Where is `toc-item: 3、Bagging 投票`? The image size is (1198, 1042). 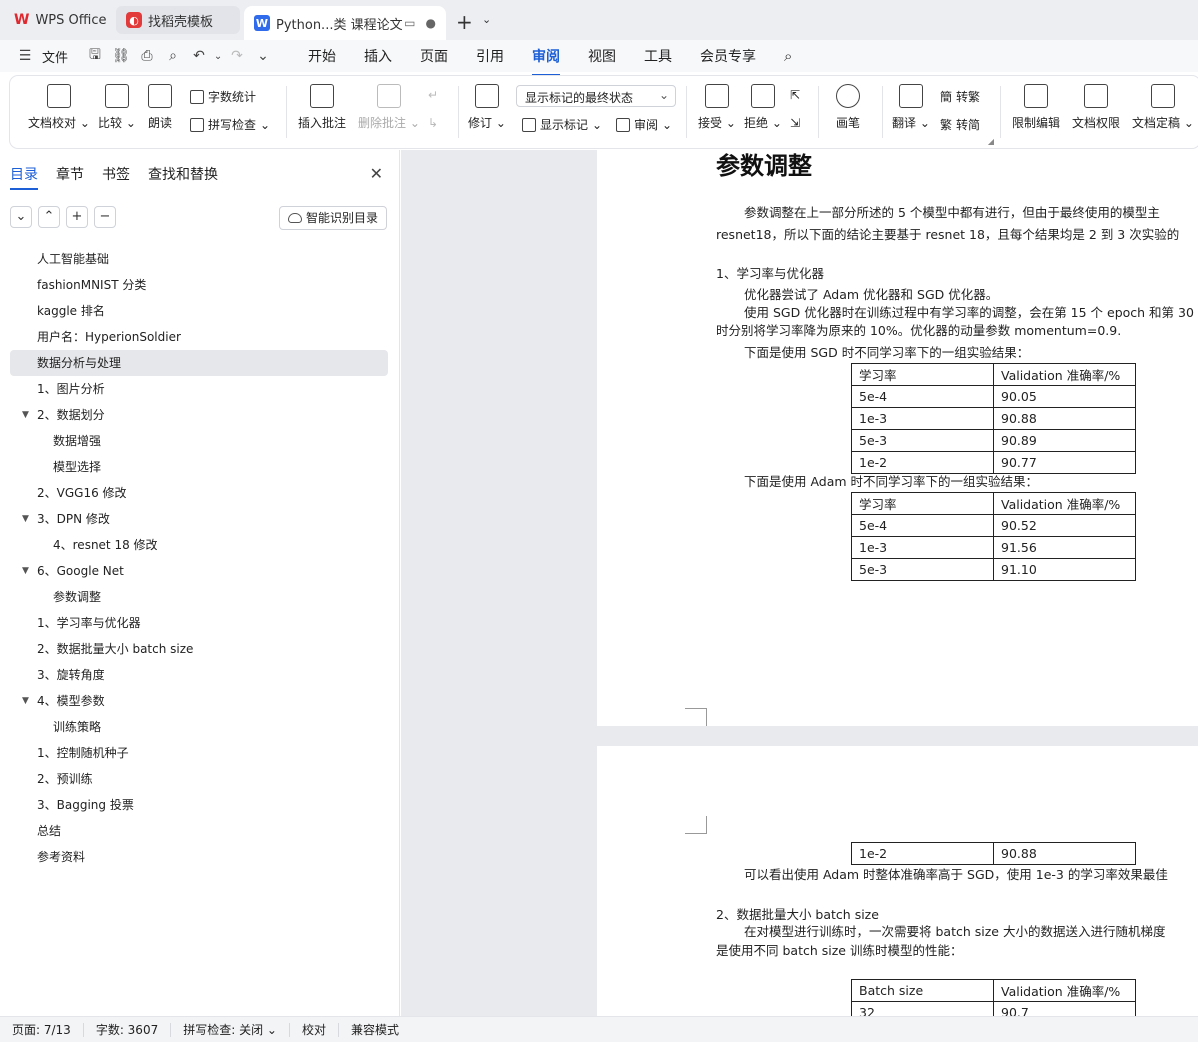
toc-item: 3、Bagging 投票 is located at coordinates (199, 805).